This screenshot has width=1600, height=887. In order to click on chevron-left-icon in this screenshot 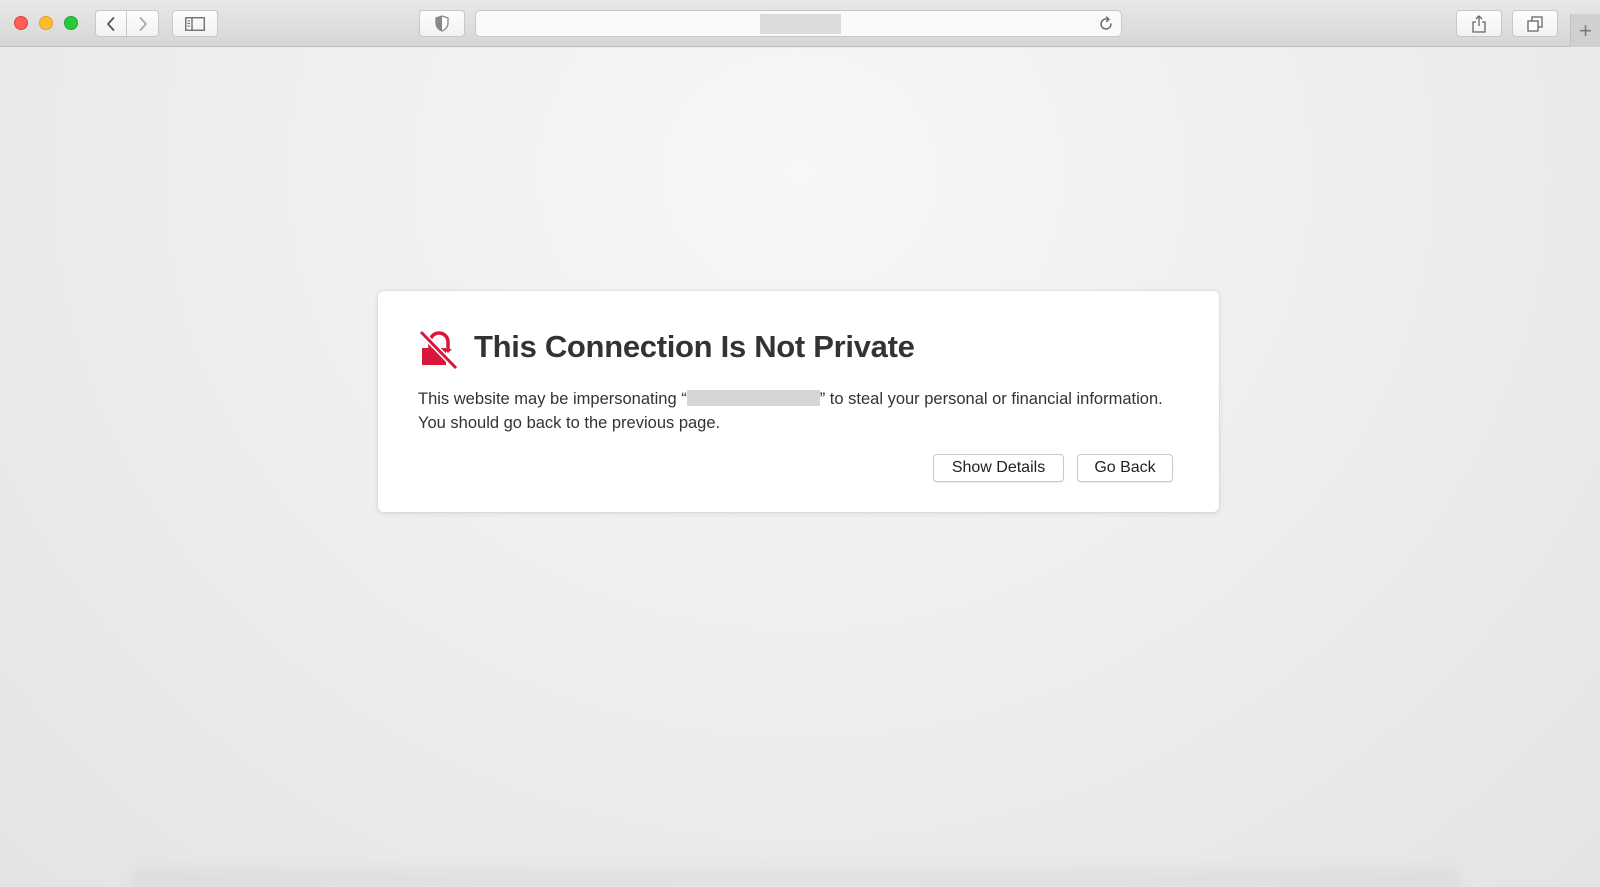, I will do `click(111, 23)`.